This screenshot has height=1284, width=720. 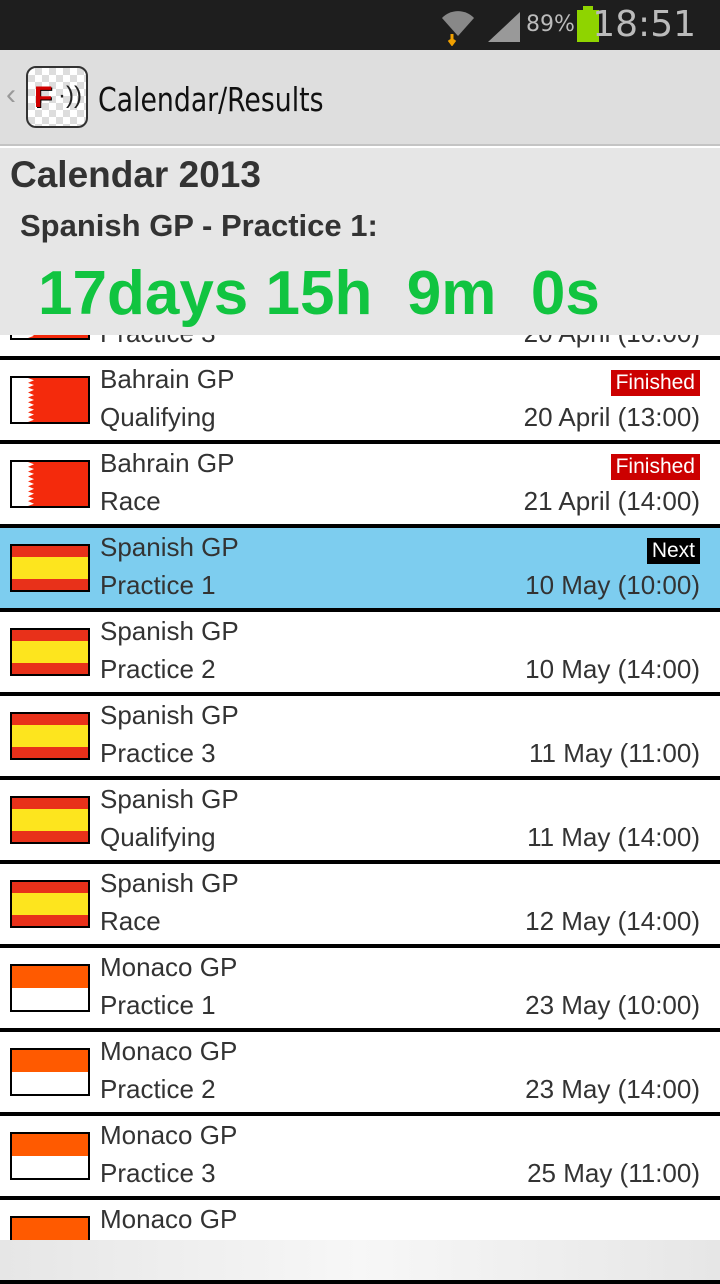 What do you see at coordinates (504, 27) in the screenshot?
I see `signal-icon` at bounding box center [504, 27].